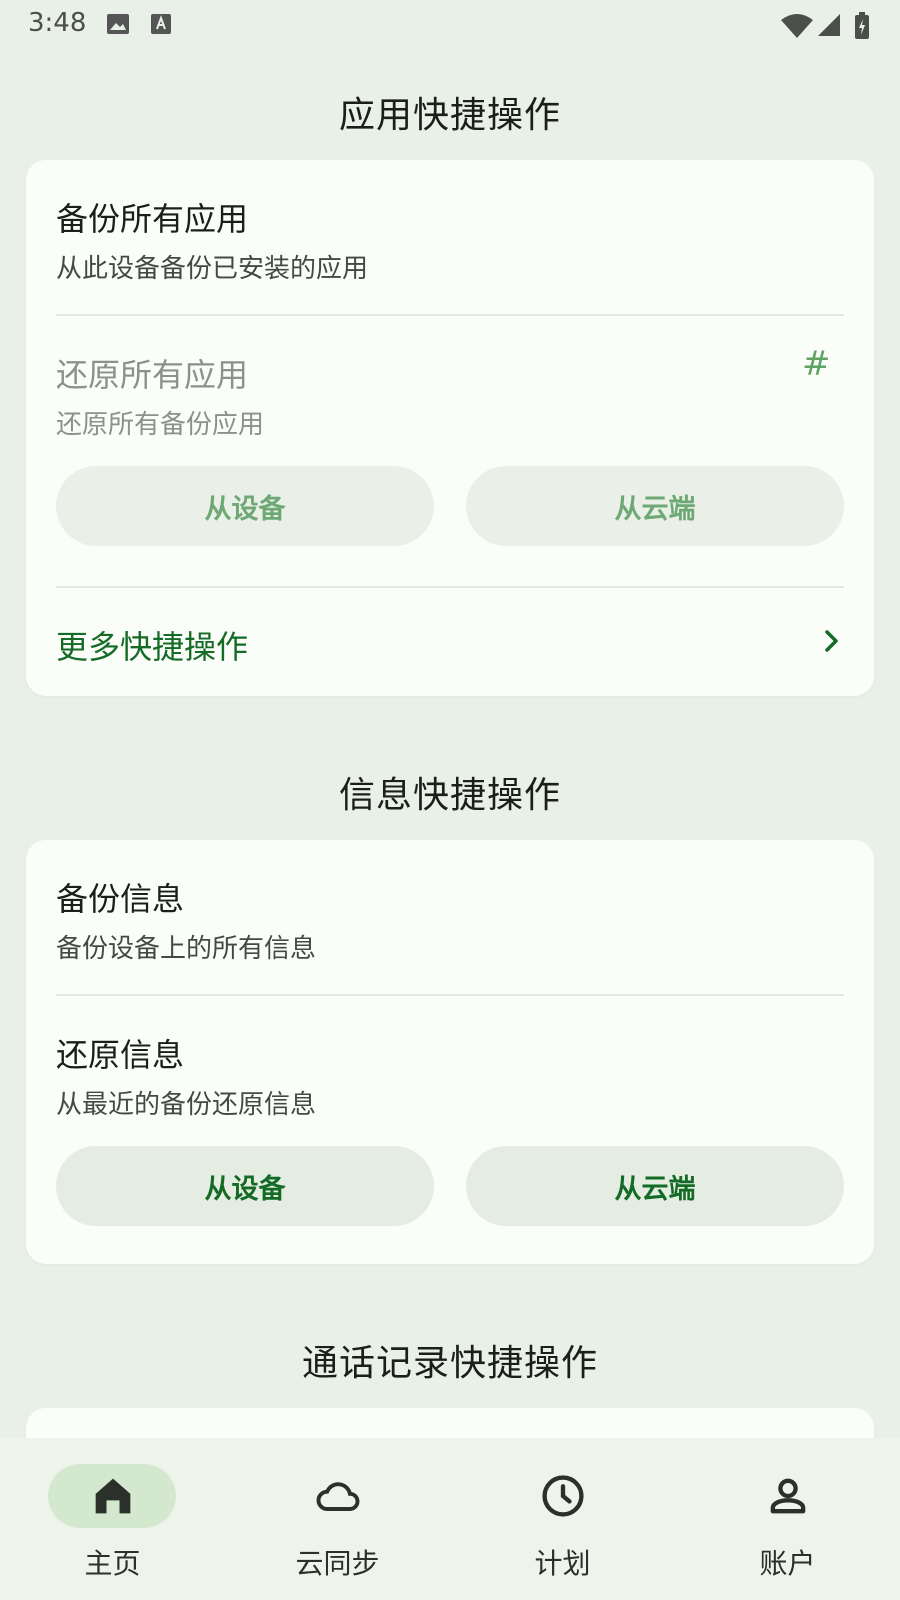 This screenshot has width=900, height=1600. I want to click on home-icon, so click(112, 1496).